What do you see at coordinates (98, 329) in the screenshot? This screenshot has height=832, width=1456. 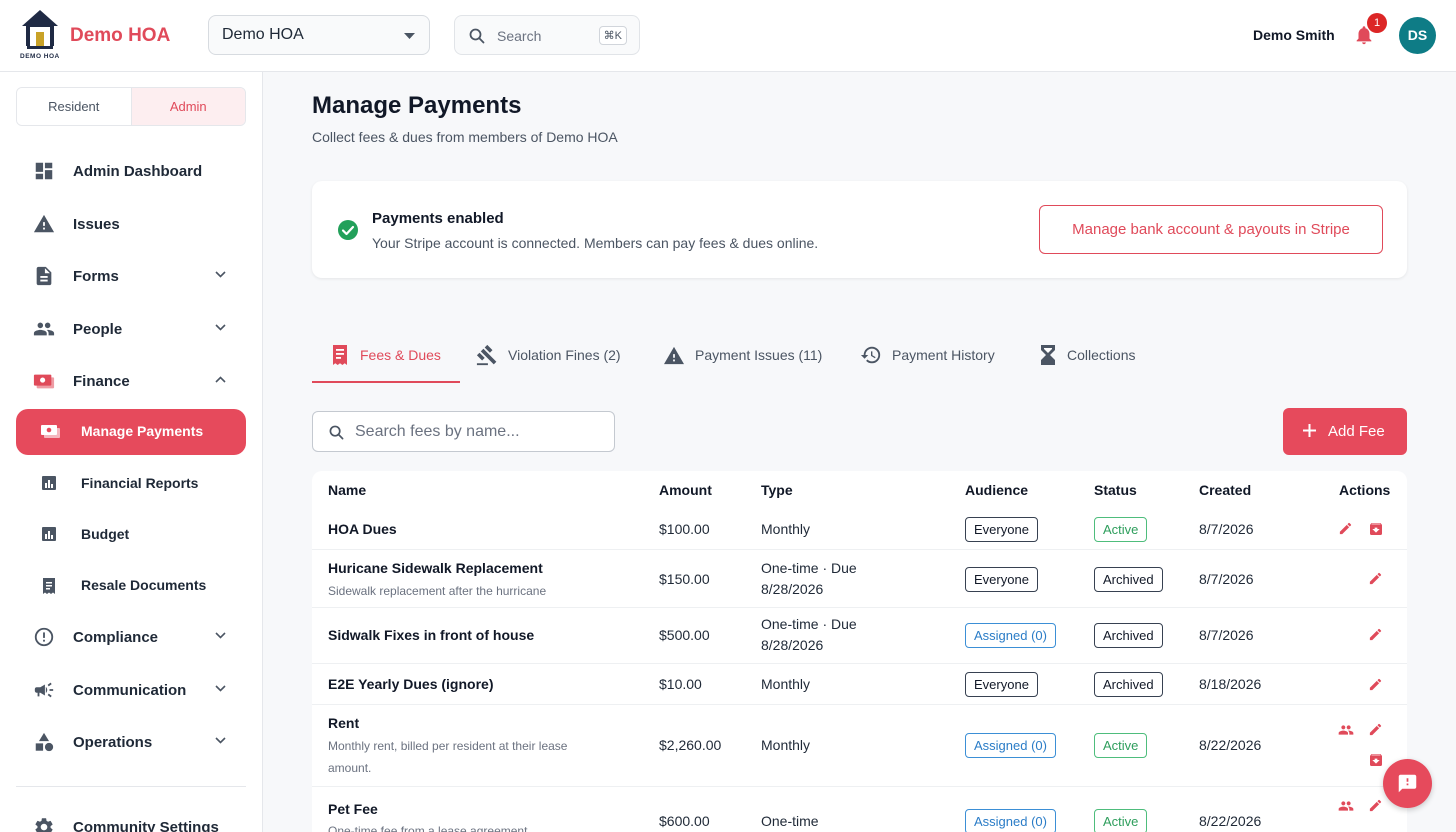 I see `sidebar-item-label: People` at bounding box center [98, 329].